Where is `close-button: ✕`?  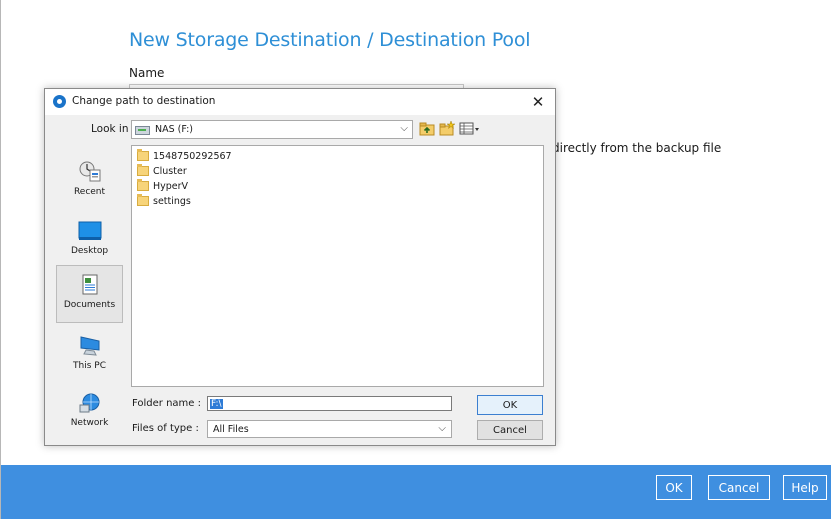
close-button: ✕ is located at coordinates (538, 102).